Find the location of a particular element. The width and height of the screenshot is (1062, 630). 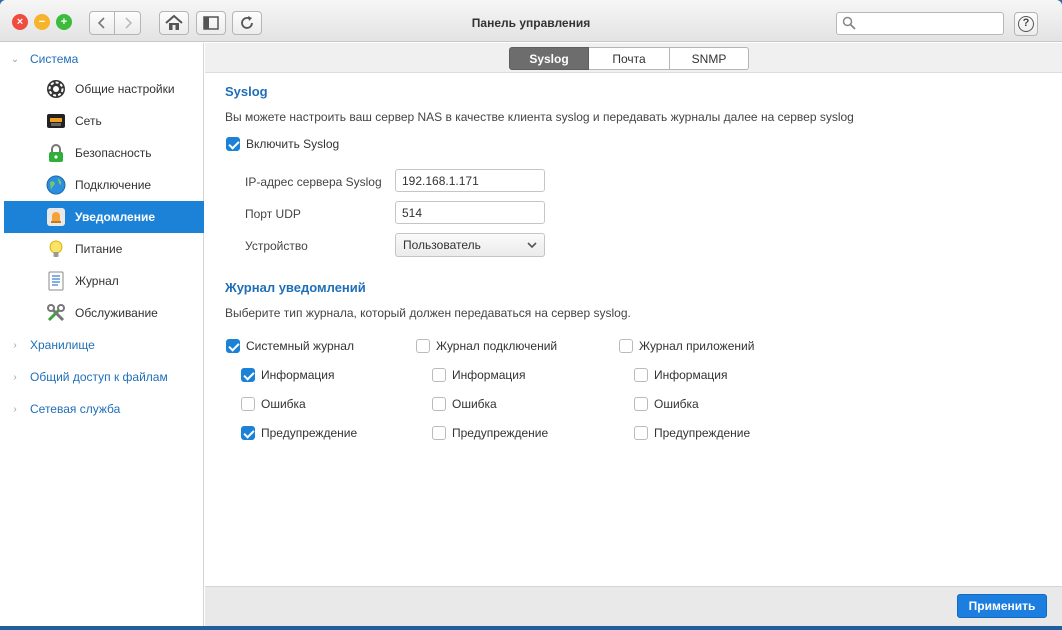

device-select-value: Пользователь is located at coordinates (442, 245).